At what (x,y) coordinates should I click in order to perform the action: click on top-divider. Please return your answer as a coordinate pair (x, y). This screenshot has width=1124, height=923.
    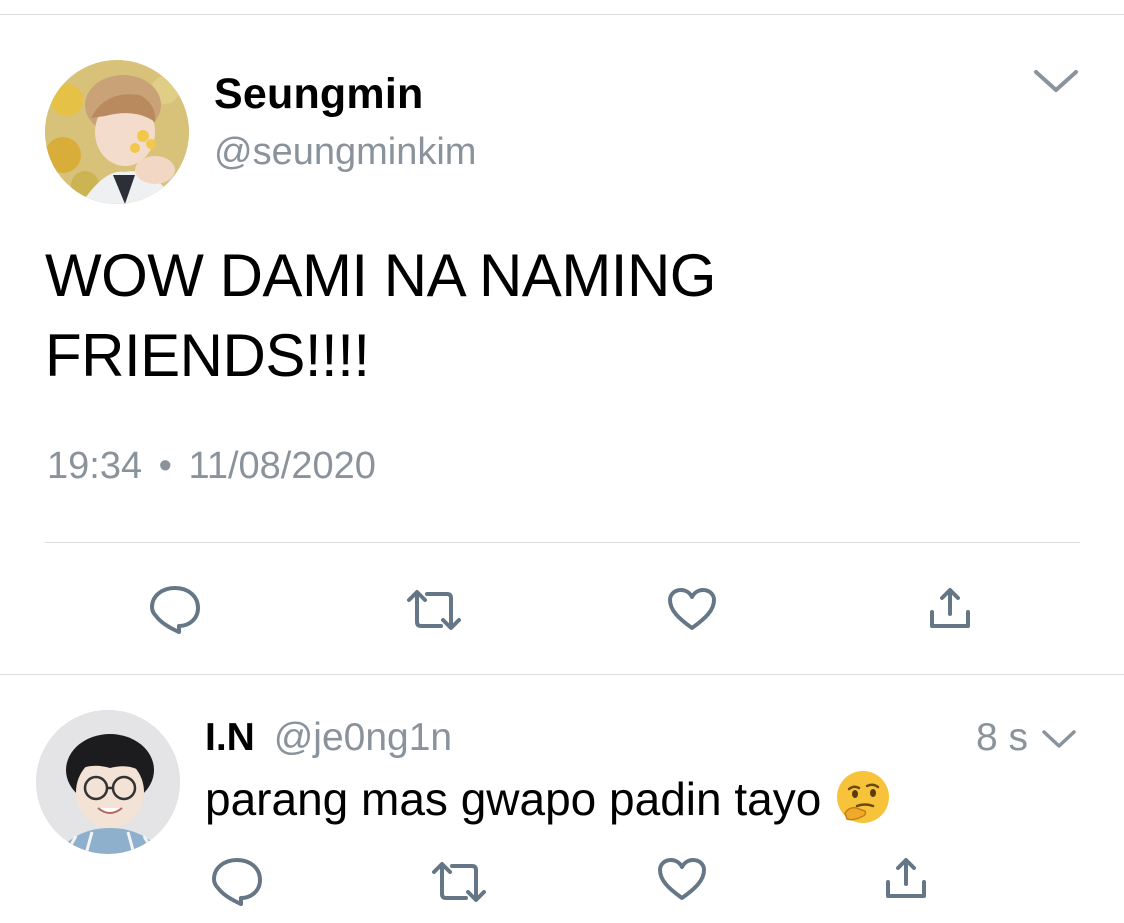
    Looking at the image, I should click on (562, 14).